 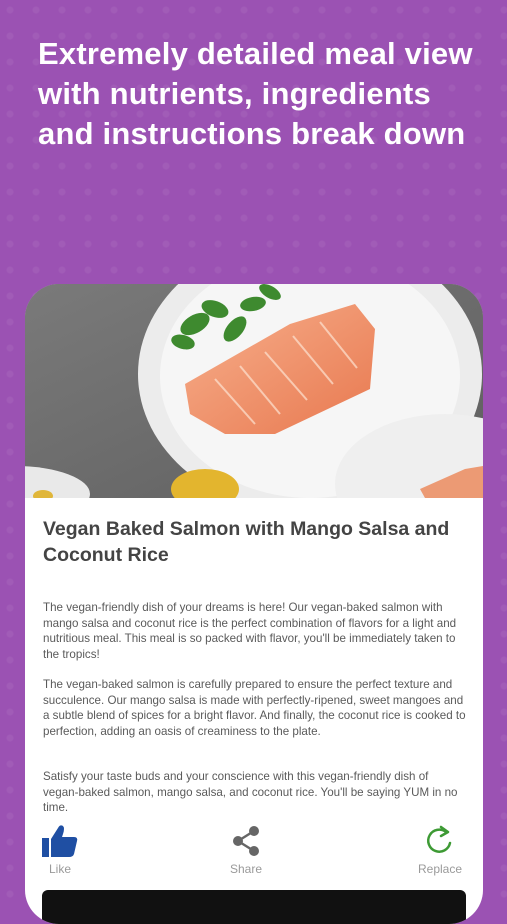 I want to click on thumbs-up-icon, so click(x=60, y=841).